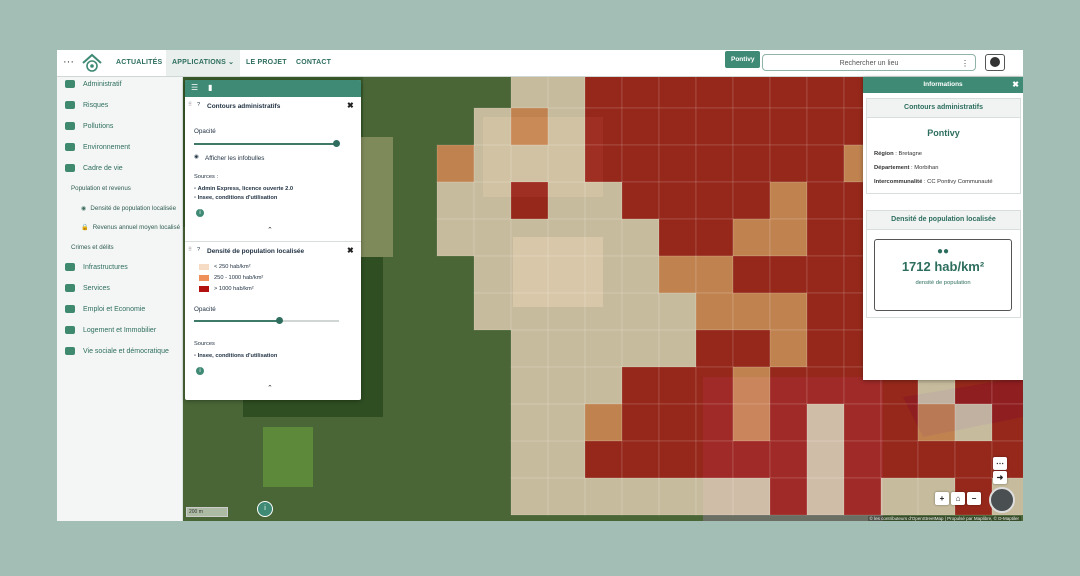 Image resolution: width=1080 pixels, height=576 pixels. What do you see at coordinates (910, 154) in the screenshot?
I see `row-value: Bretagne` at bounding box center [910, 154].